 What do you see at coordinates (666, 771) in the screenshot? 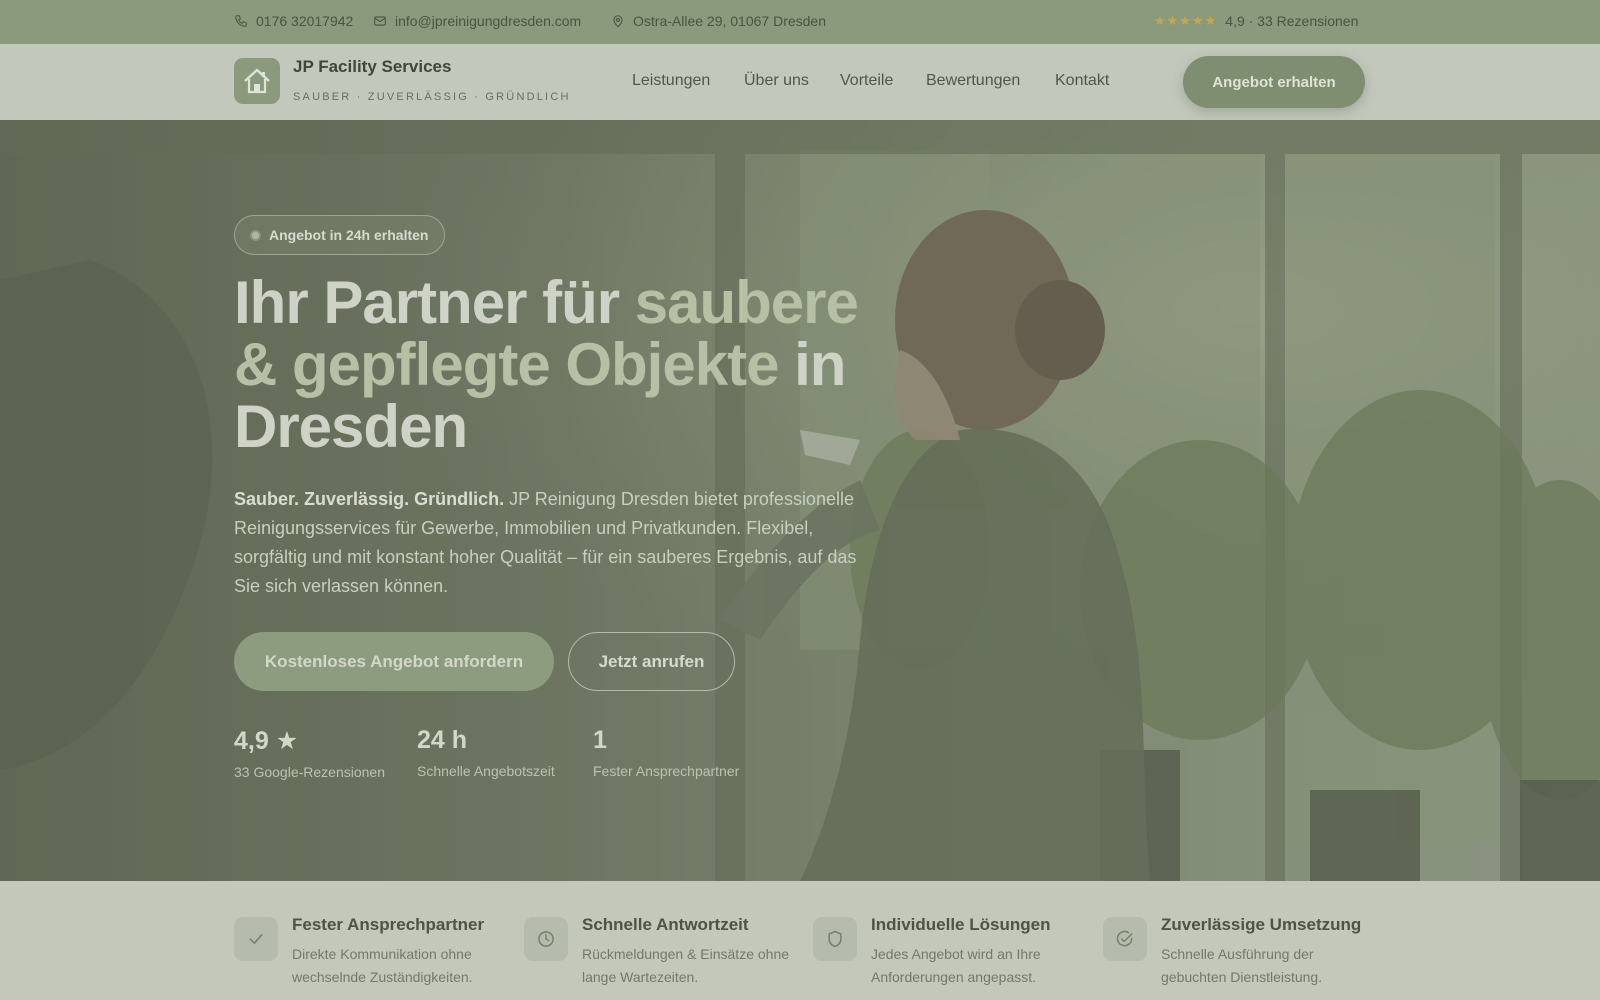
I see `stat-contact-label: Fester Ansprechpartner` at bounding box center [666, 771].